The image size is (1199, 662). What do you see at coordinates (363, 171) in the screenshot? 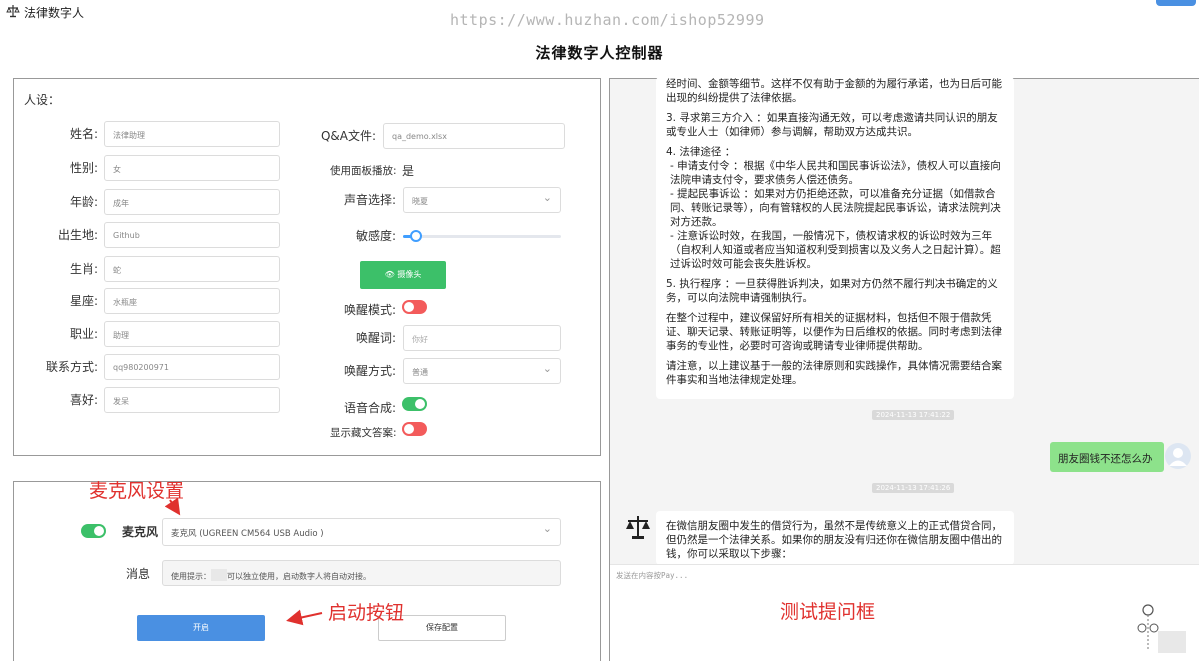
I see `panel-play-label: 使用面板播放:` at bounding box center [363, 171].